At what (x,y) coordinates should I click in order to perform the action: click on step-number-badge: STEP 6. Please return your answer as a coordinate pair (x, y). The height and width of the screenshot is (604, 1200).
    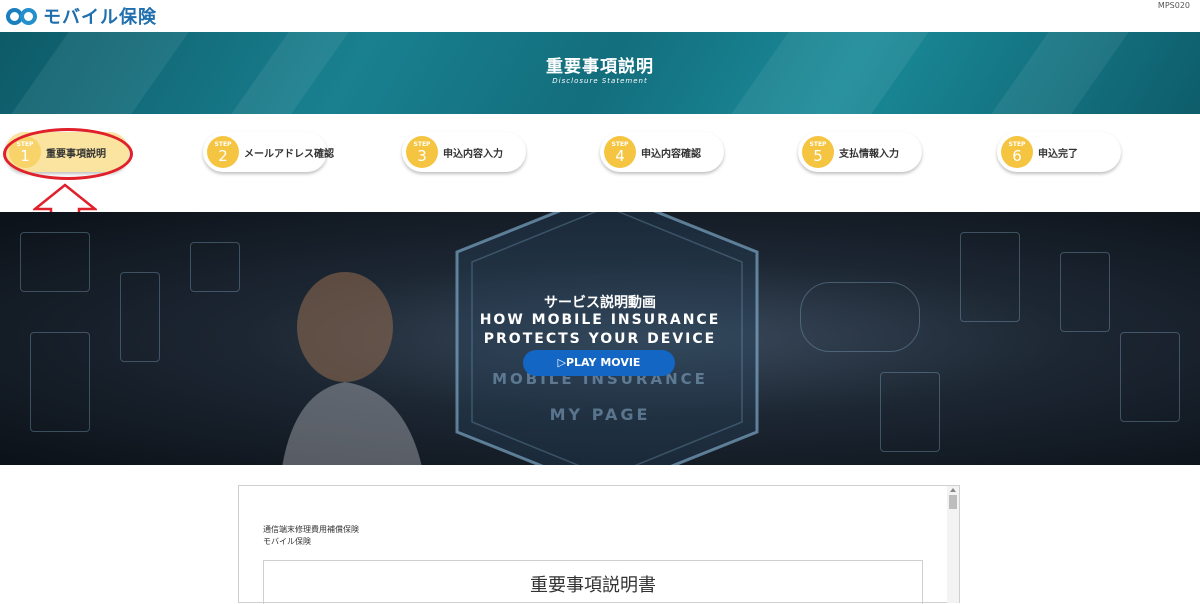
    Looking at the image, I should click on (1017, 152).